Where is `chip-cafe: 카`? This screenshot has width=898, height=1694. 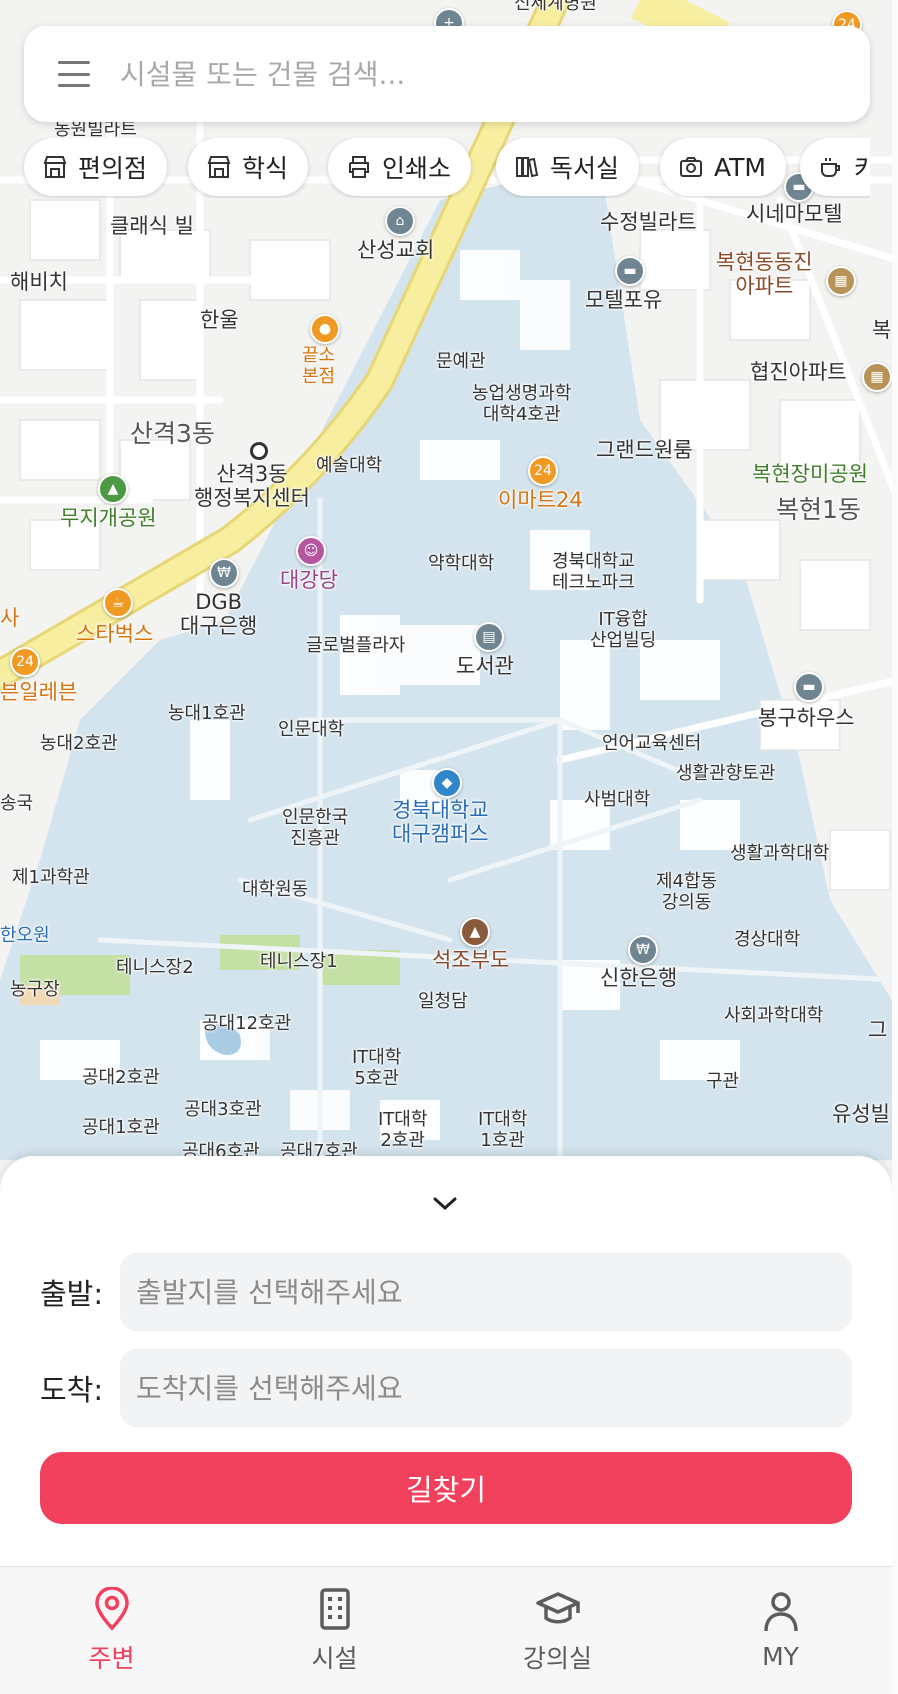 chip-cafe: 카 is located at coordinates (835, 167).